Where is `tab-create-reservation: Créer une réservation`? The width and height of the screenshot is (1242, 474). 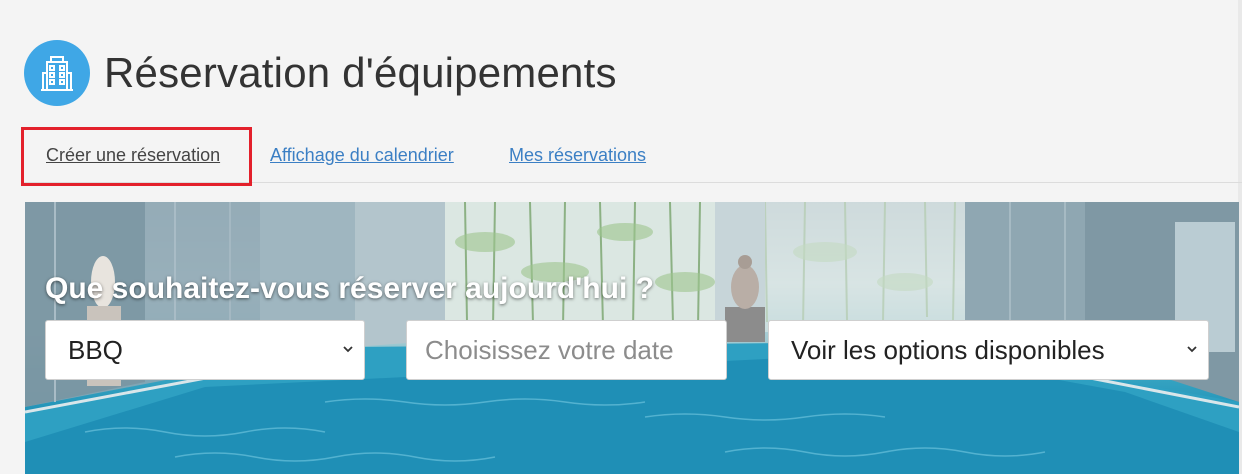 tab-create-reservation: Créer une réservation is located at coordinates (133, 155).